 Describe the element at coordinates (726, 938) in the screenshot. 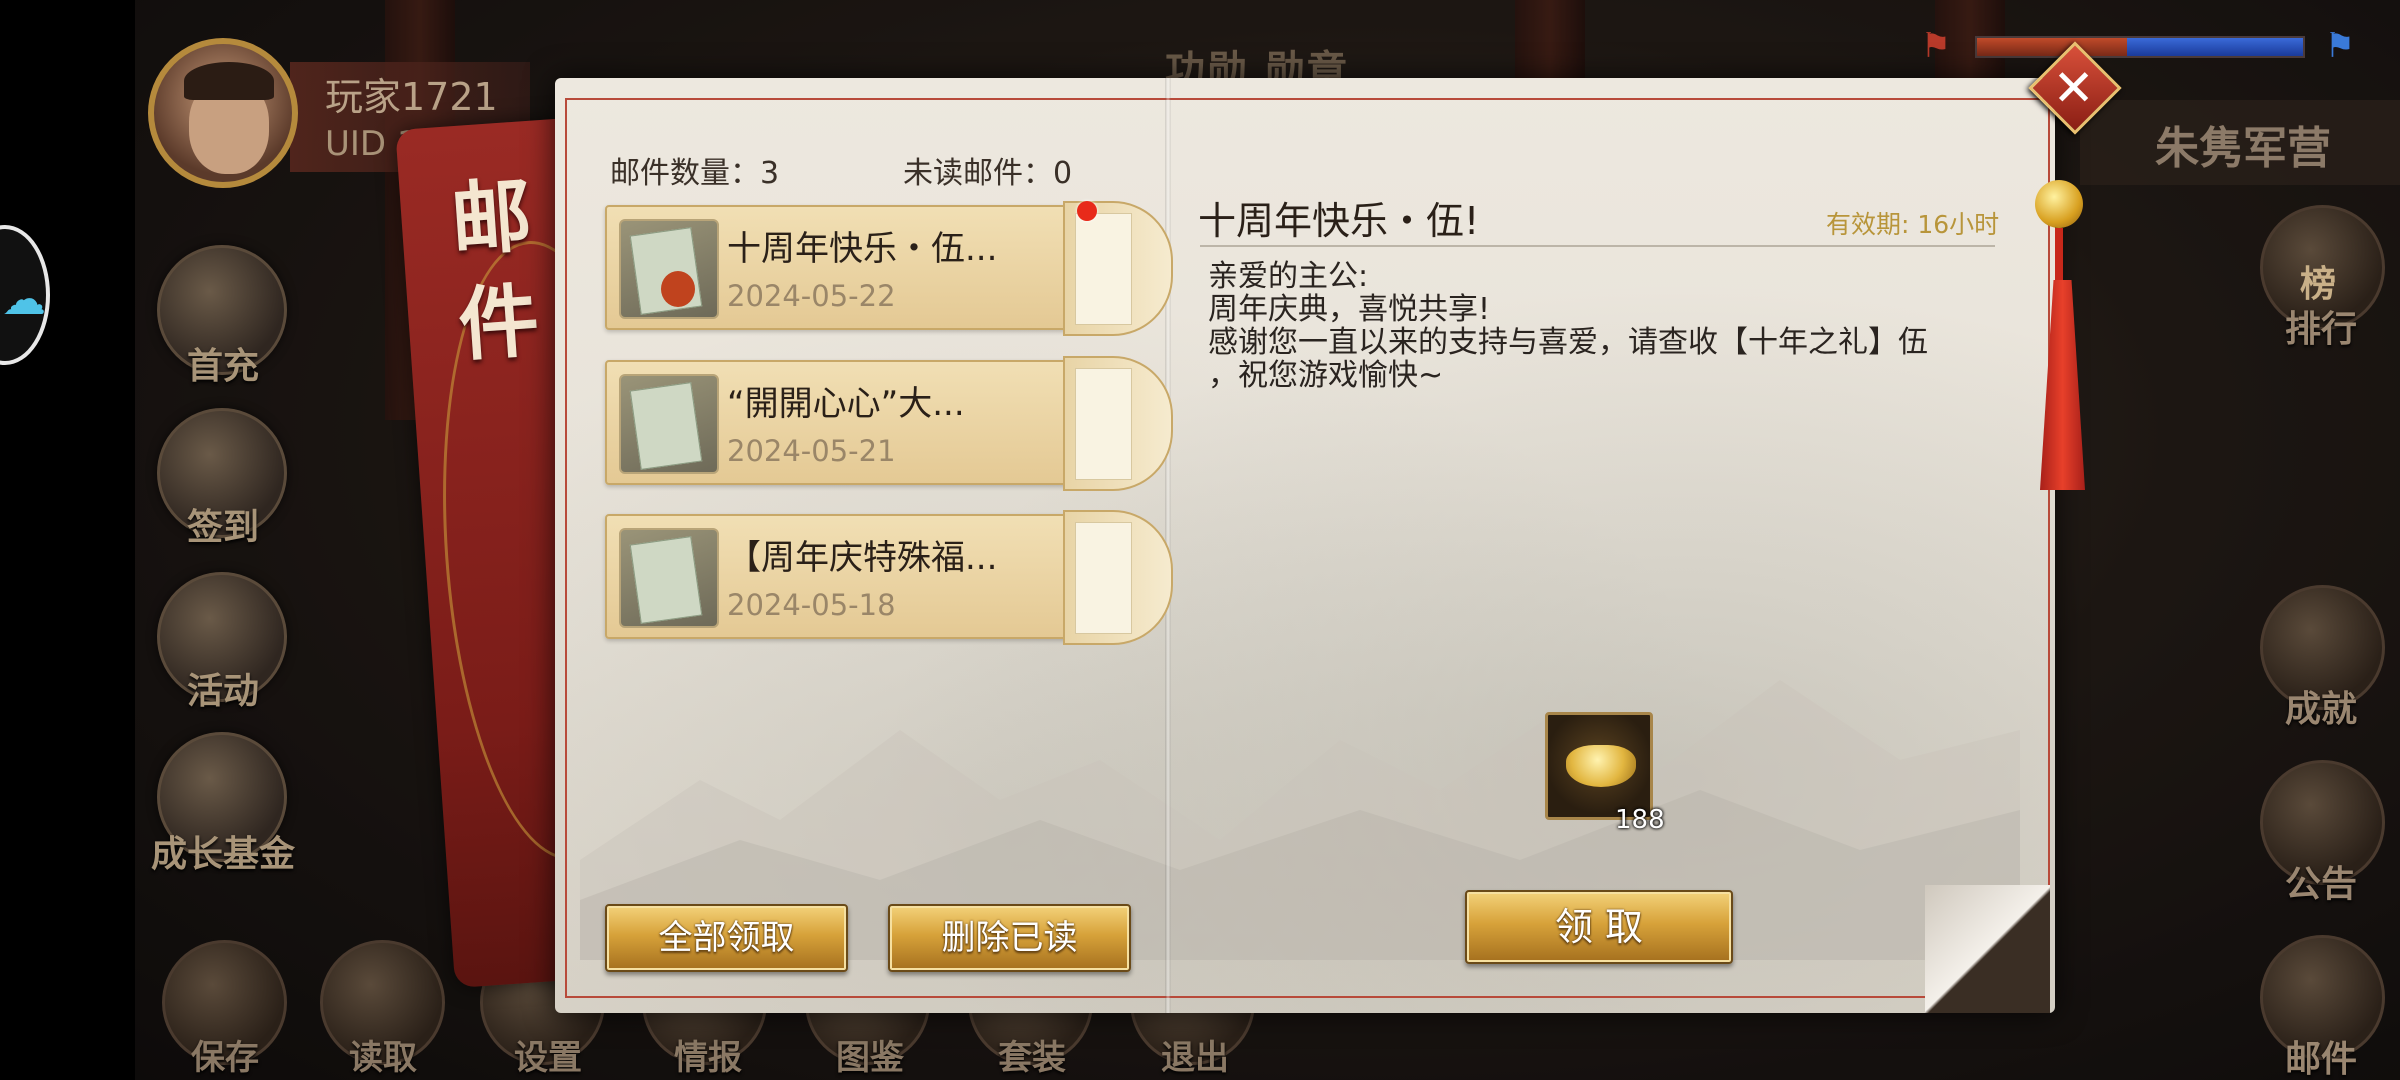

I see `claim-all-button: 全部领取` at that location.